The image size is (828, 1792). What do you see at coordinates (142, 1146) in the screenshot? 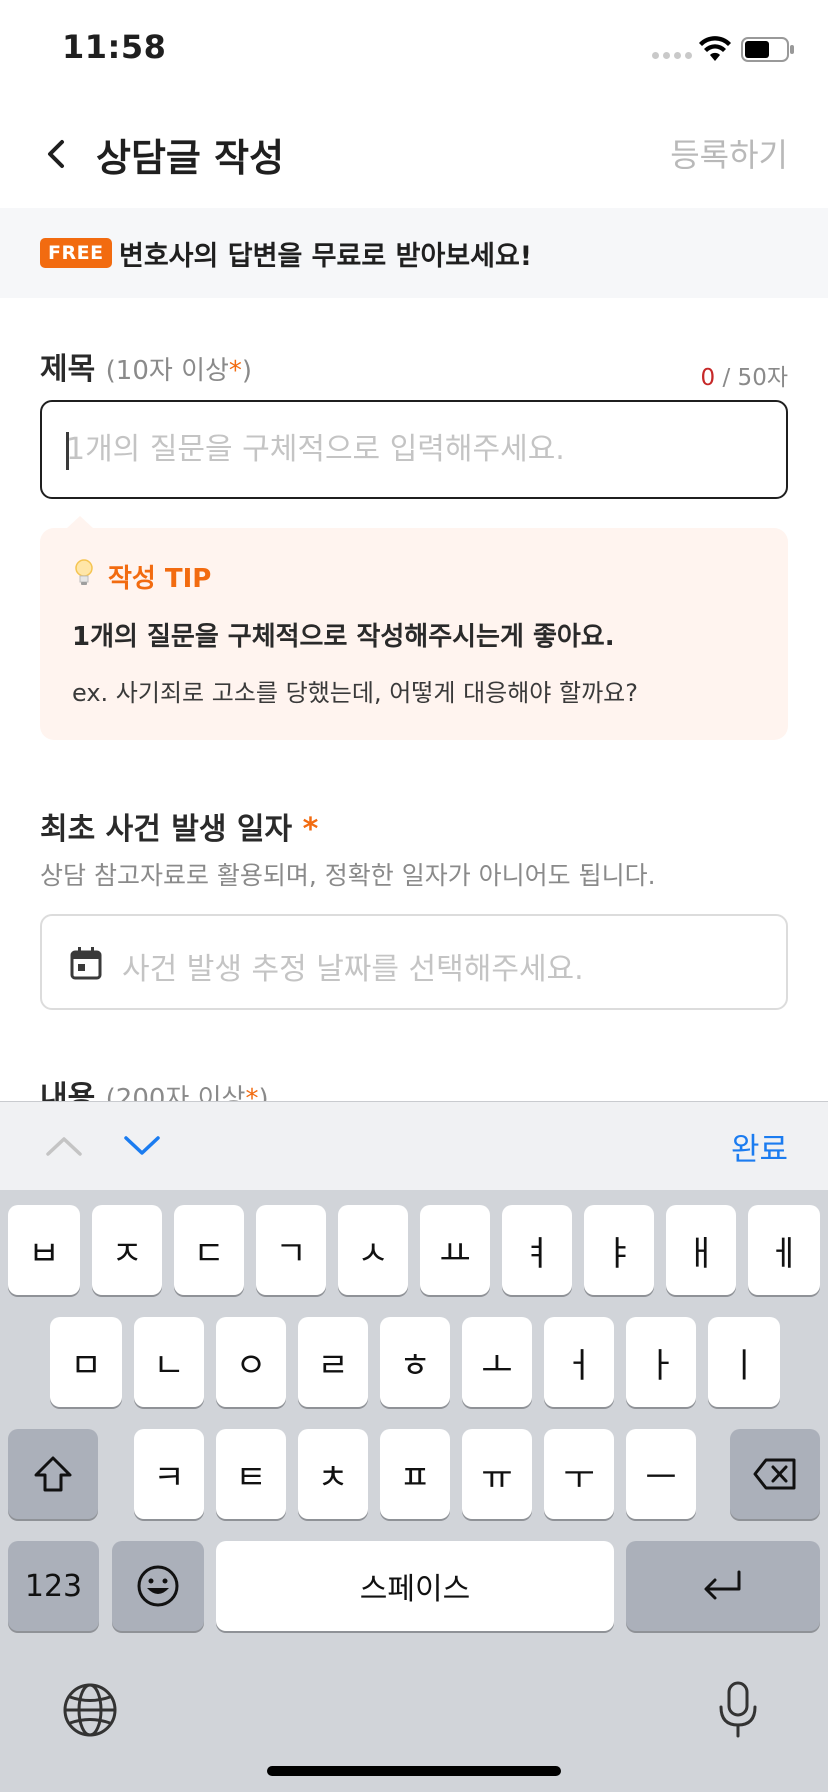
I see `next-field-chevron-down-icon` at bounding box center [142, 1146].